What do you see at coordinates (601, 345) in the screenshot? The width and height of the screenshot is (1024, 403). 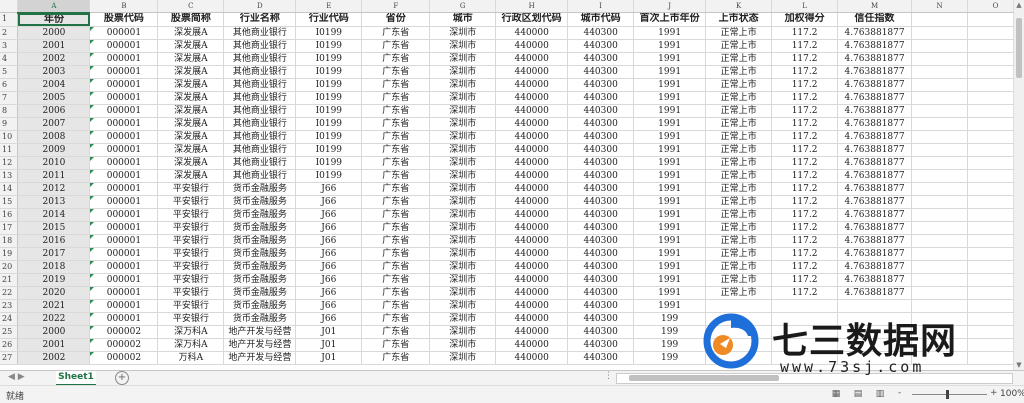 I see `cell-i26: 440300` at bounding box center [601, 345].